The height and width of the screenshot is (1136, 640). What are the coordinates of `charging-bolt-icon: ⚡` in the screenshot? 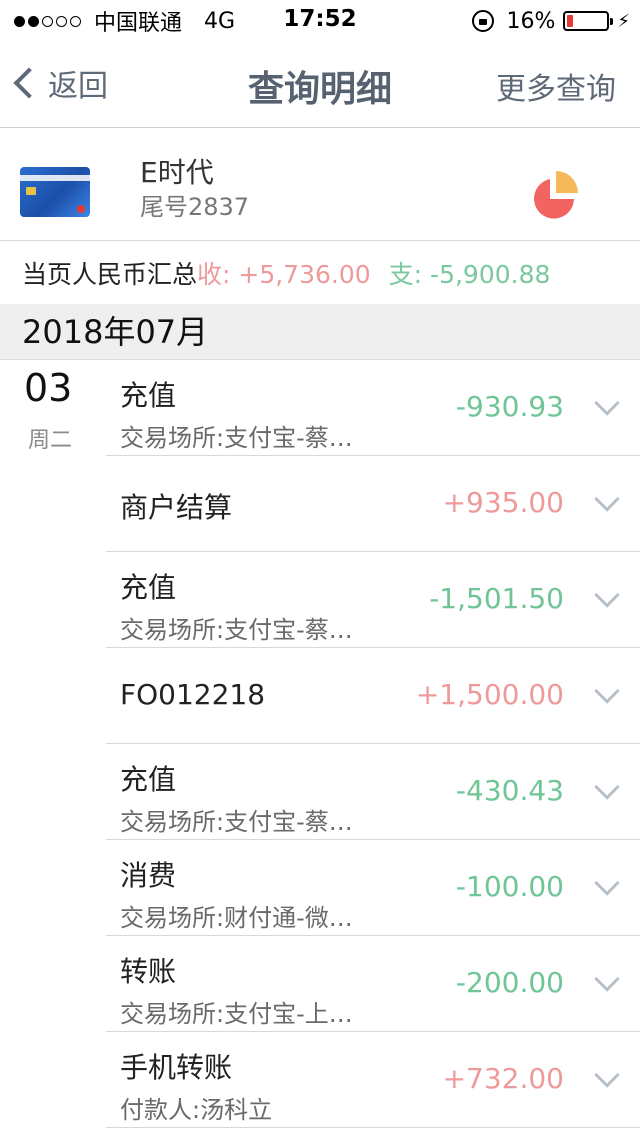 It's located at (623, 21).